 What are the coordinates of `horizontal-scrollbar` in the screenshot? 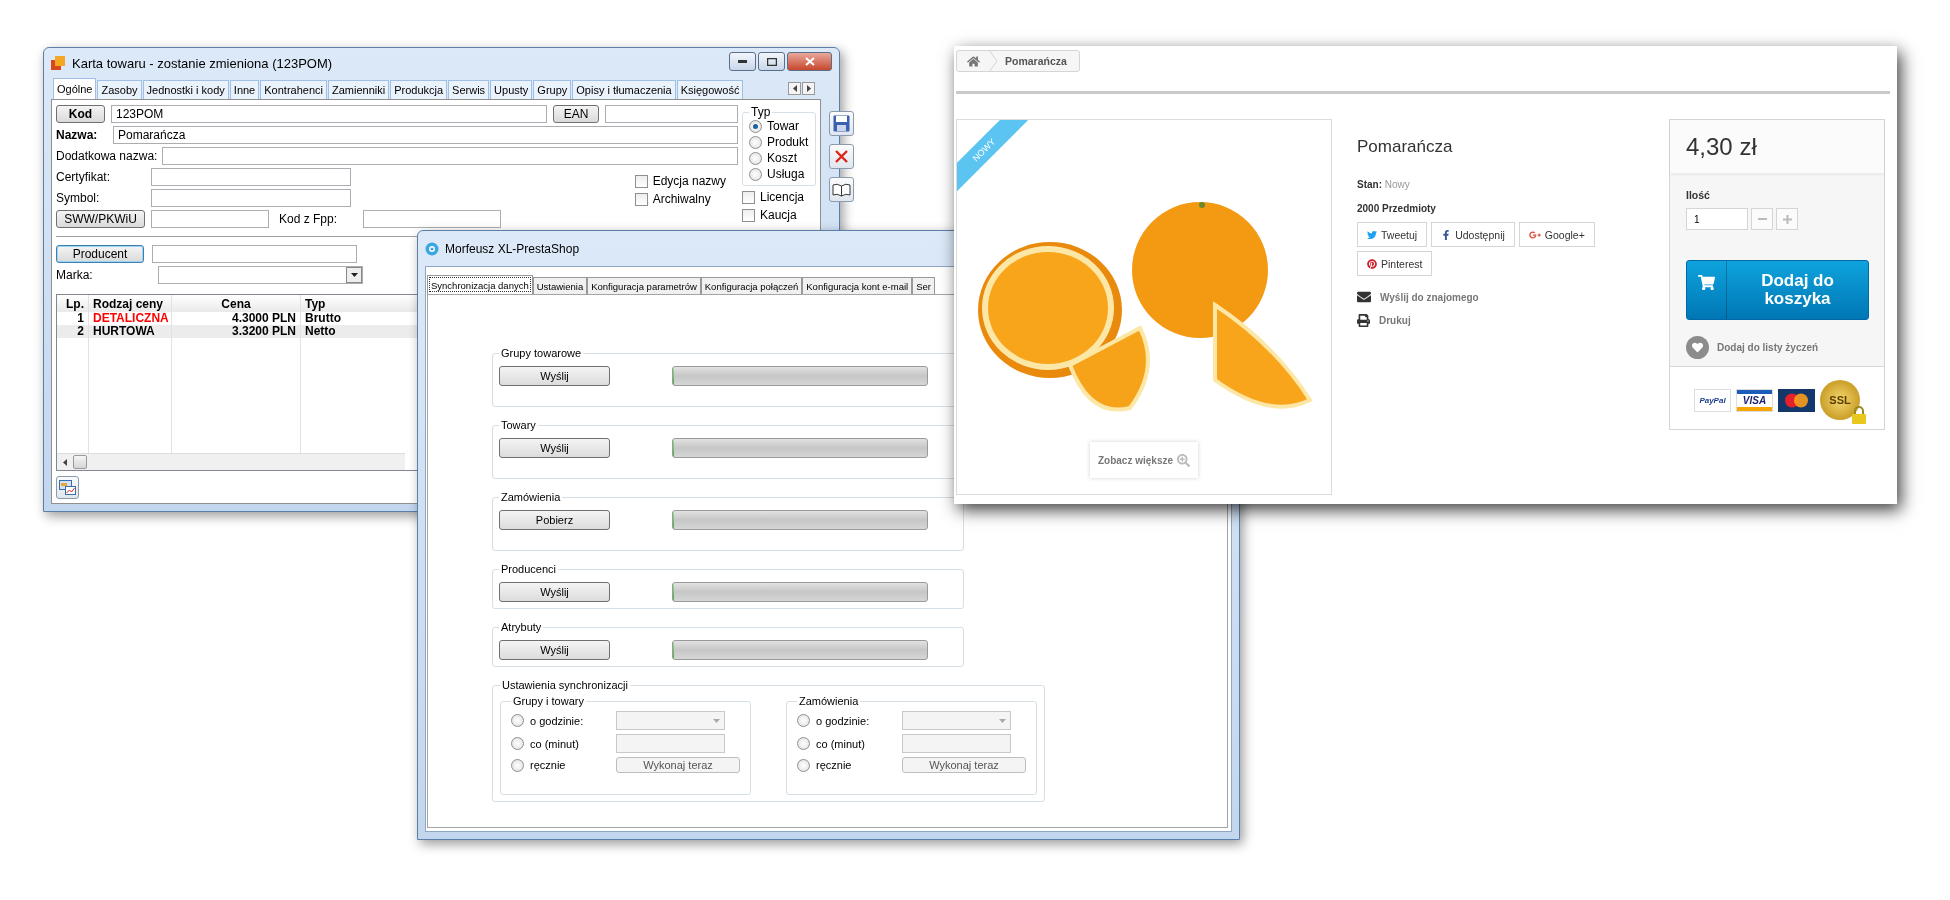 It's located at (231, 461).